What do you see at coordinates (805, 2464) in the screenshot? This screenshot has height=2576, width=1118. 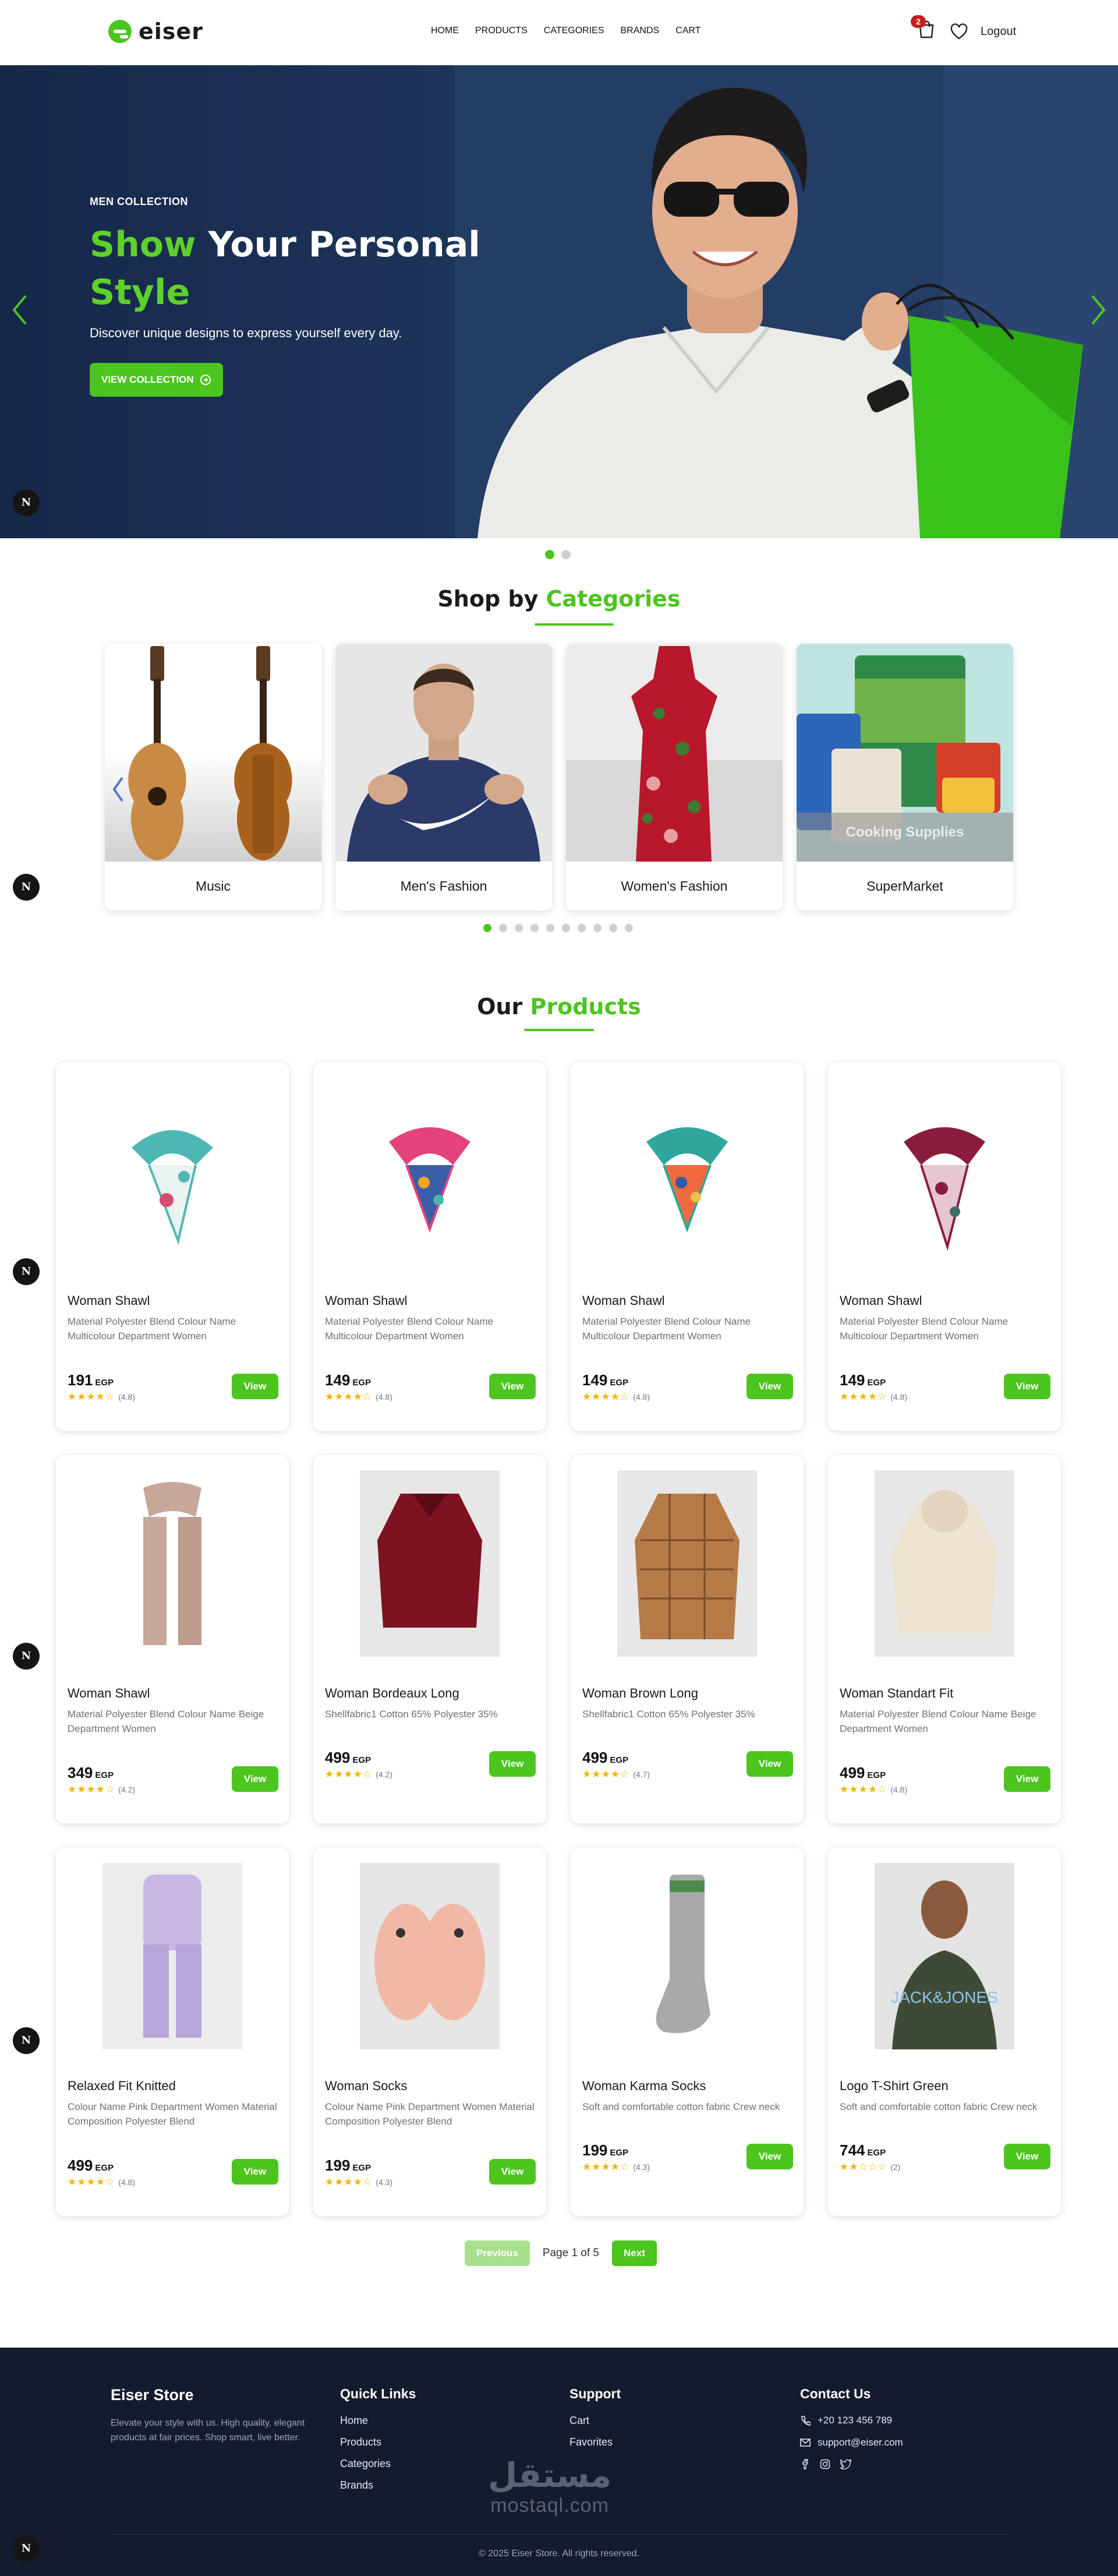 I see `facebook-icon` at bounding box center [805, 2464].